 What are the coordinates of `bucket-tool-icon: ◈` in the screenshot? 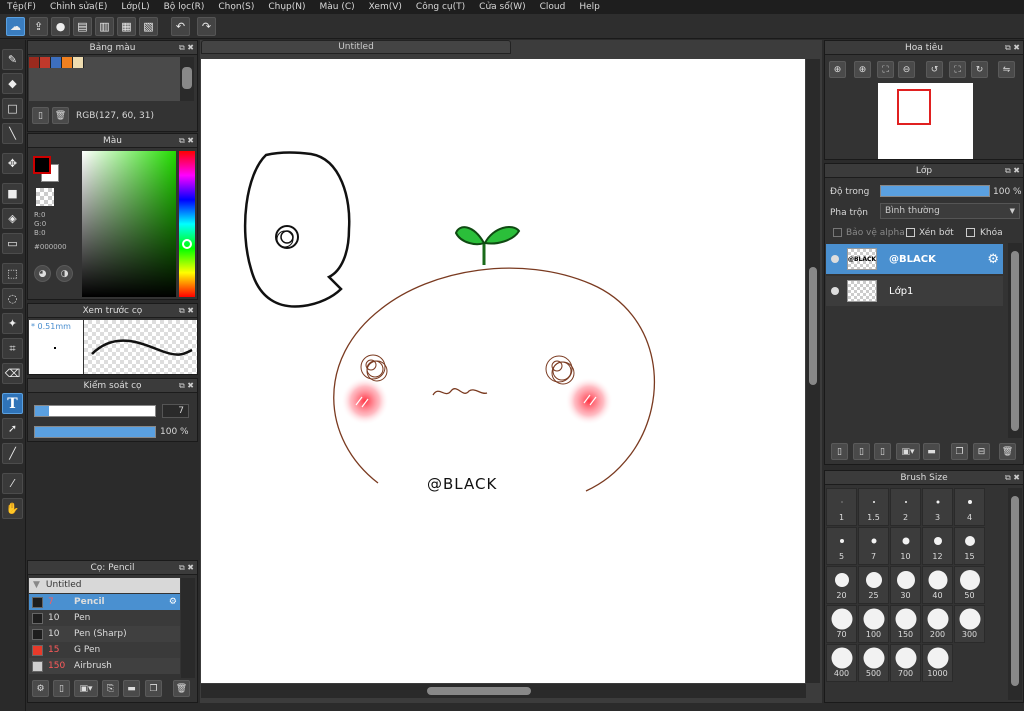 It's located at (12, 218).